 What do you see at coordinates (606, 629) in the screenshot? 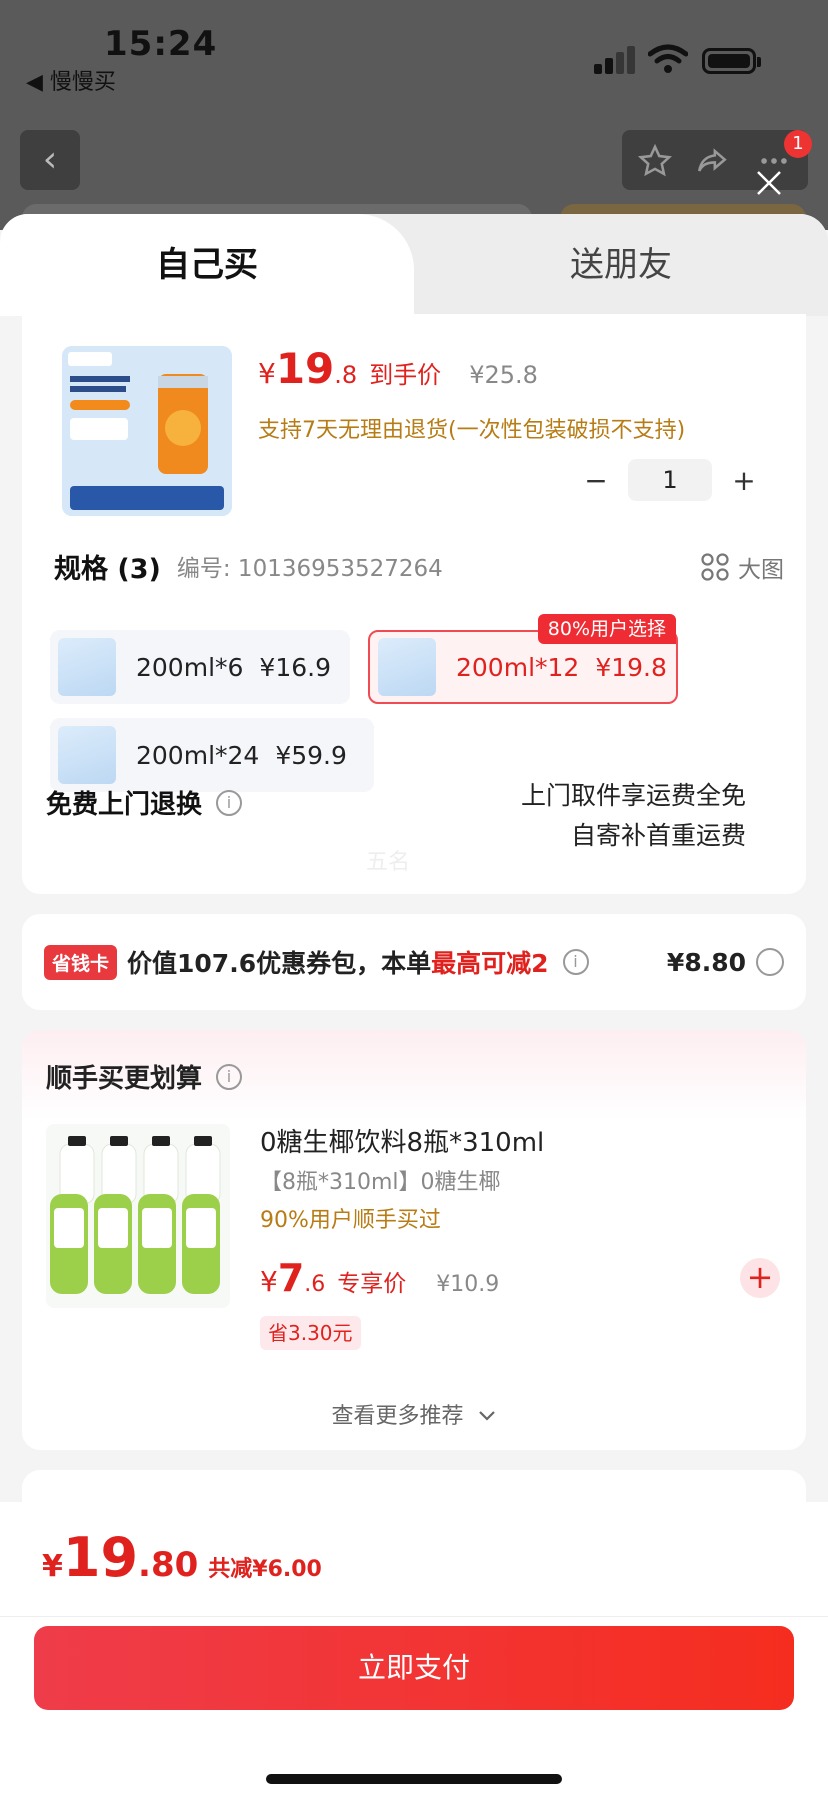
I see `popular-choice-badge: 80%用户选择` at bounding box center [606, 629].